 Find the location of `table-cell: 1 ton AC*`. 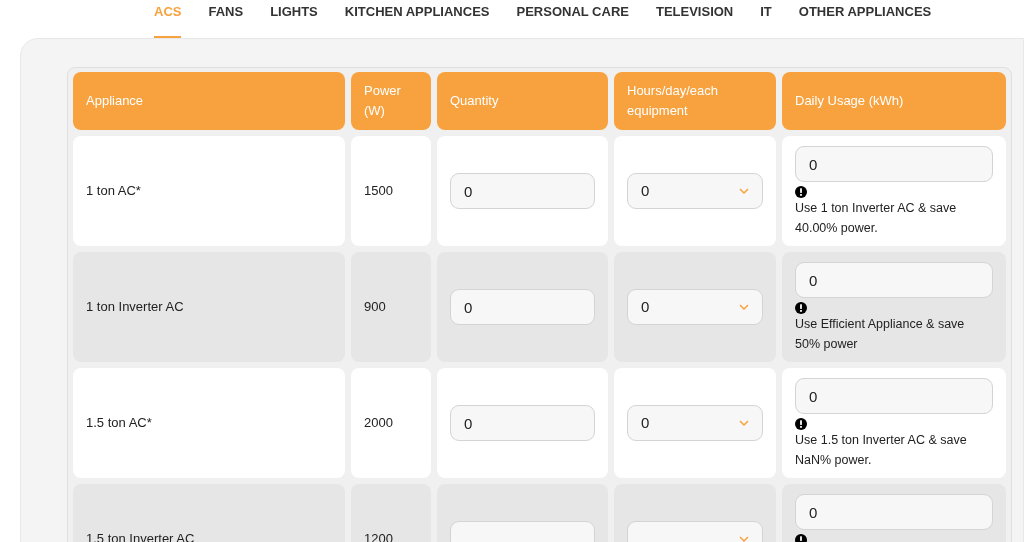

table-cell: 1 ton AC* is located at coordinates (209, 191).